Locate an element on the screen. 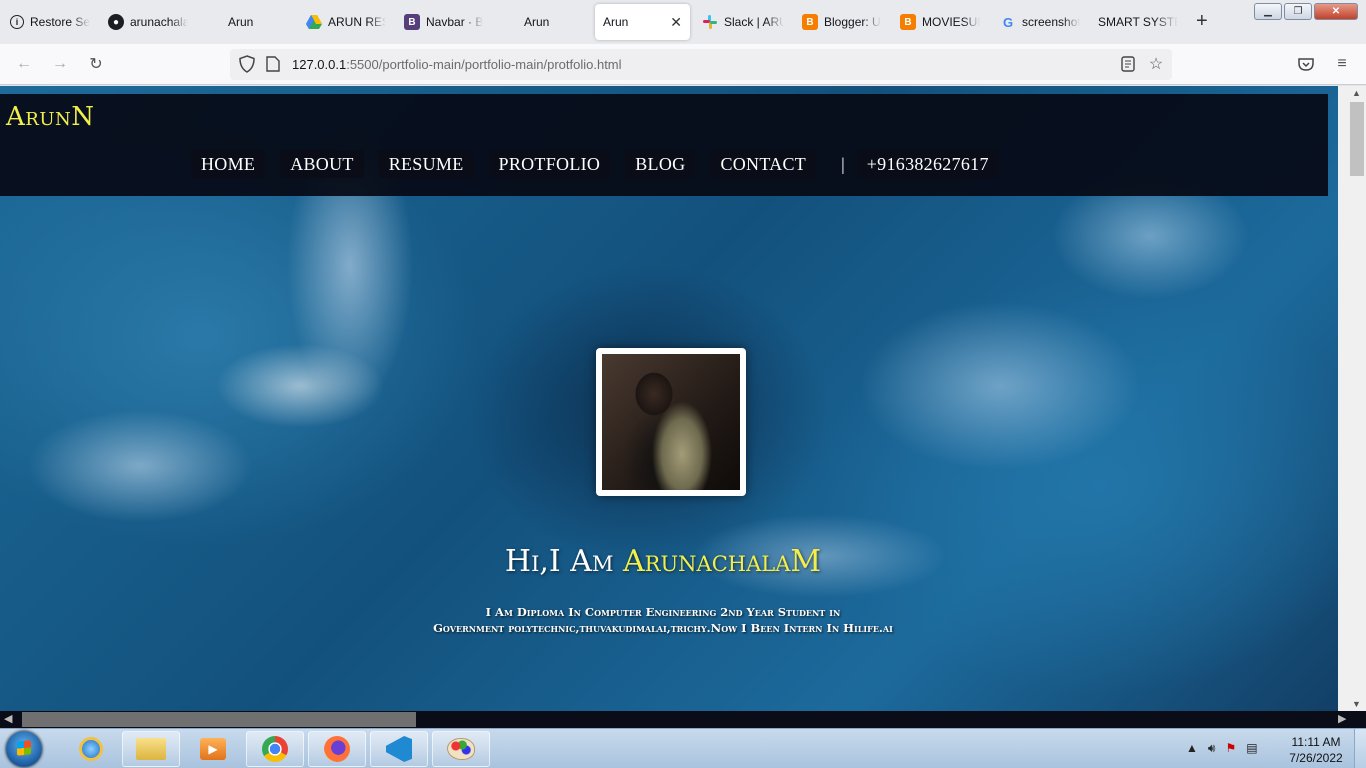 The width and height of the screenshot is (1366, 768). clock-time: 11:11 AM is located at coordinates (1316, 742).